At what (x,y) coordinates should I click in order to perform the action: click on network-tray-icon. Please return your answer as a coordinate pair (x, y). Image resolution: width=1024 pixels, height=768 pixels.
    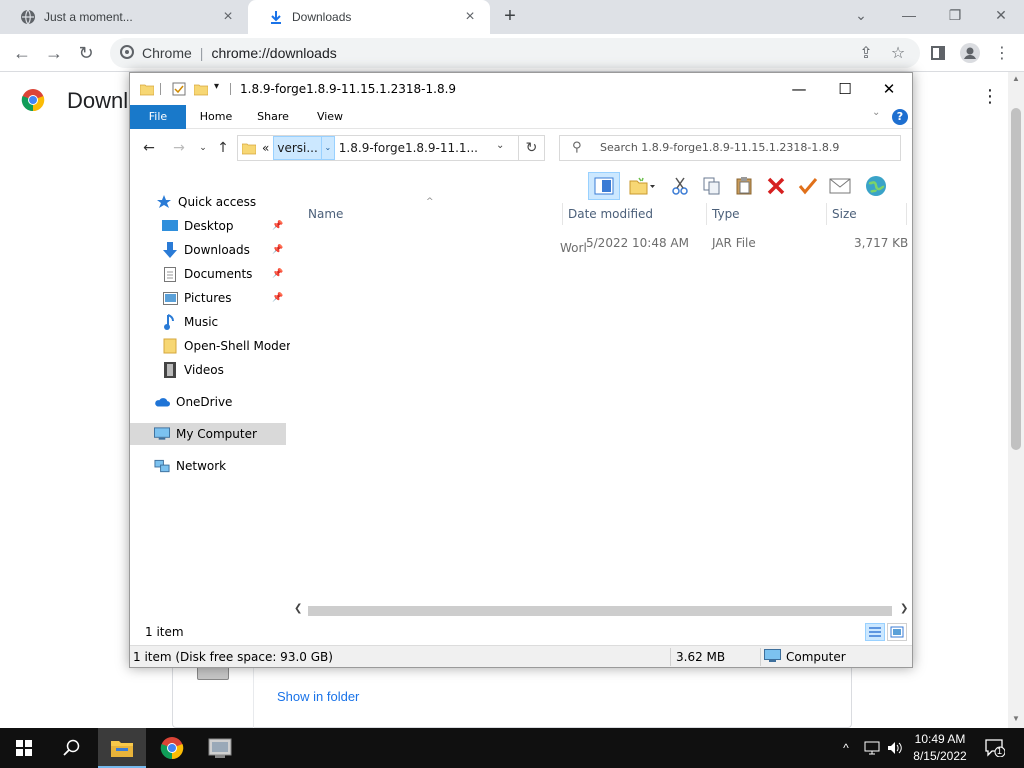
    Looking at the image, I should click on (872, 748).